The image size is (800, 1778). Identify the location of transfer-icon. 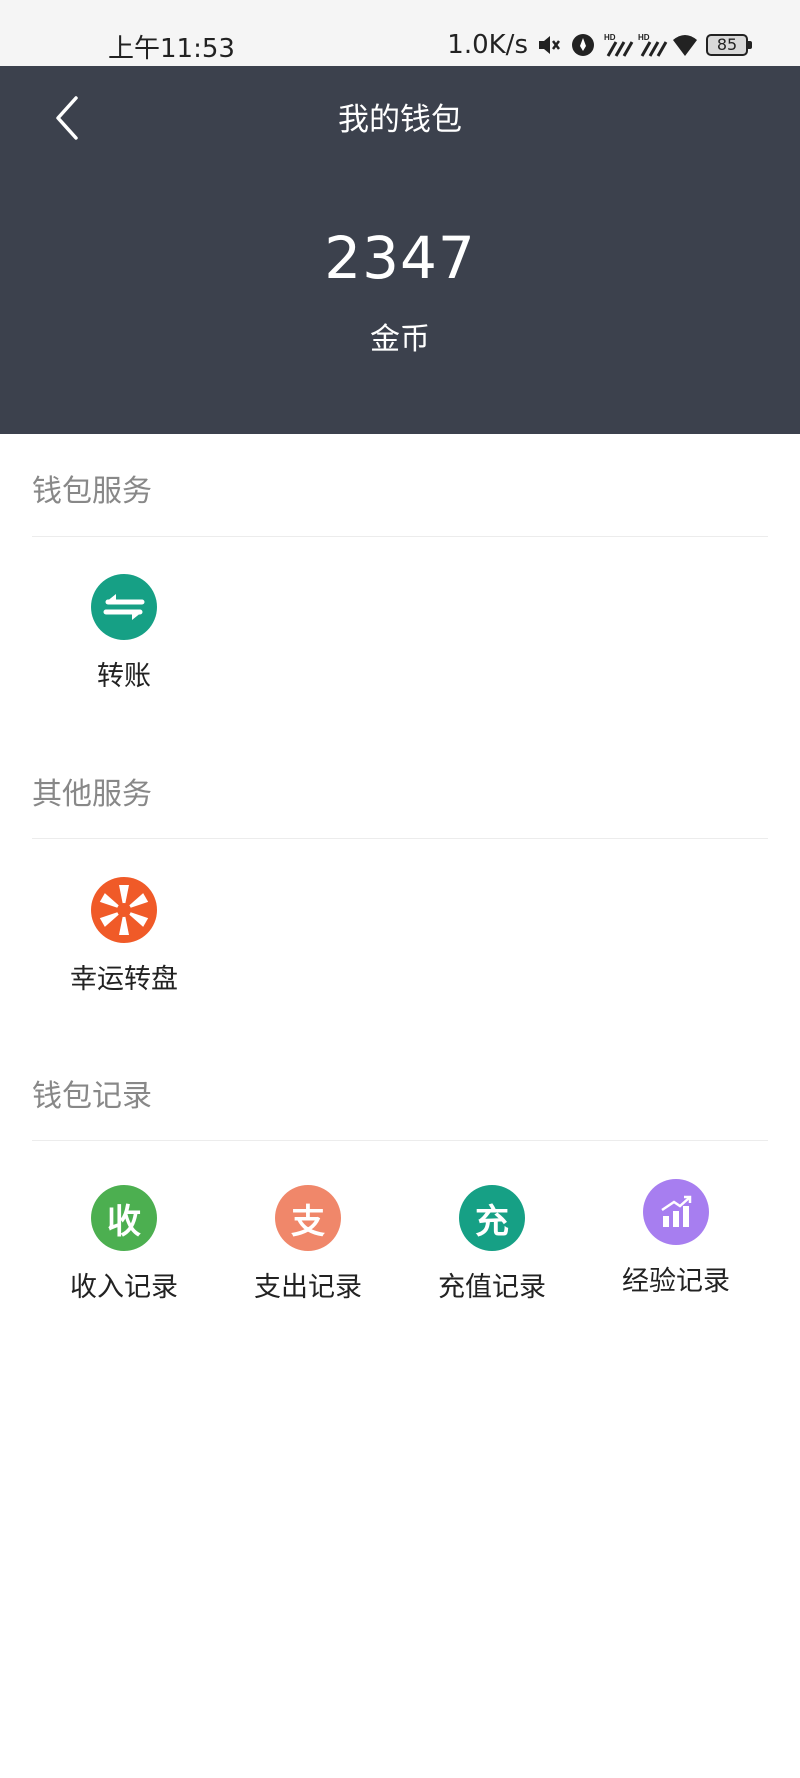
(124, 607).